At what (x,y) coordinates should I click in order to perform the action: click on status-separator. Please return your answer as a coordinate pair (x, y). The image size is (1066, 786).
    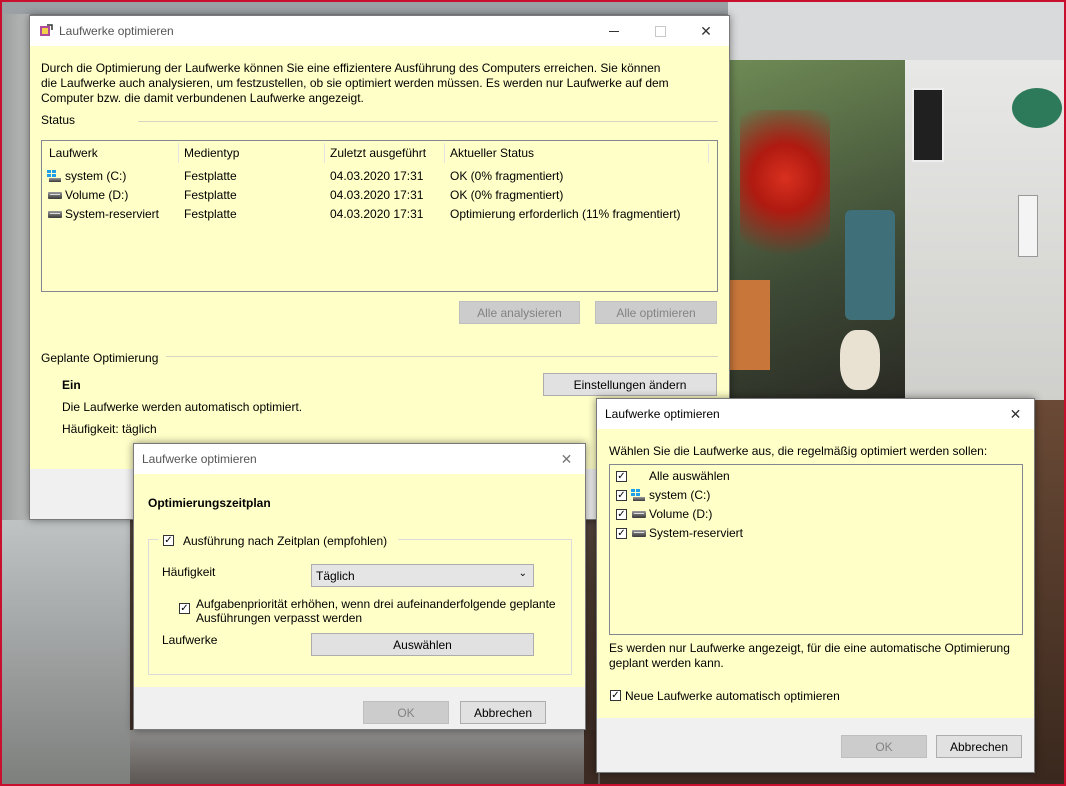
    Looking at the image, I should click on (428, 121).